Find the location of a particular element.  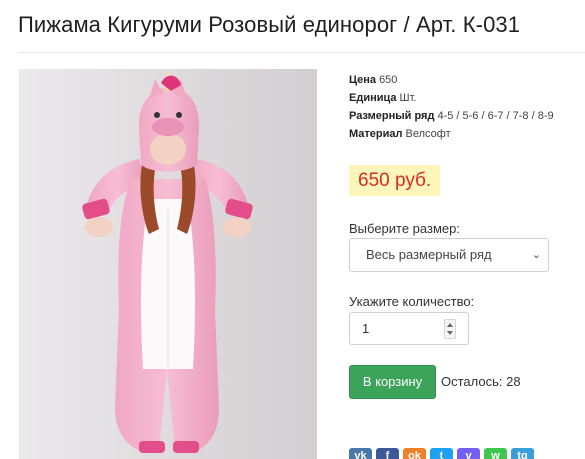

twitter-icon: t is located at coordinates (441, 453).